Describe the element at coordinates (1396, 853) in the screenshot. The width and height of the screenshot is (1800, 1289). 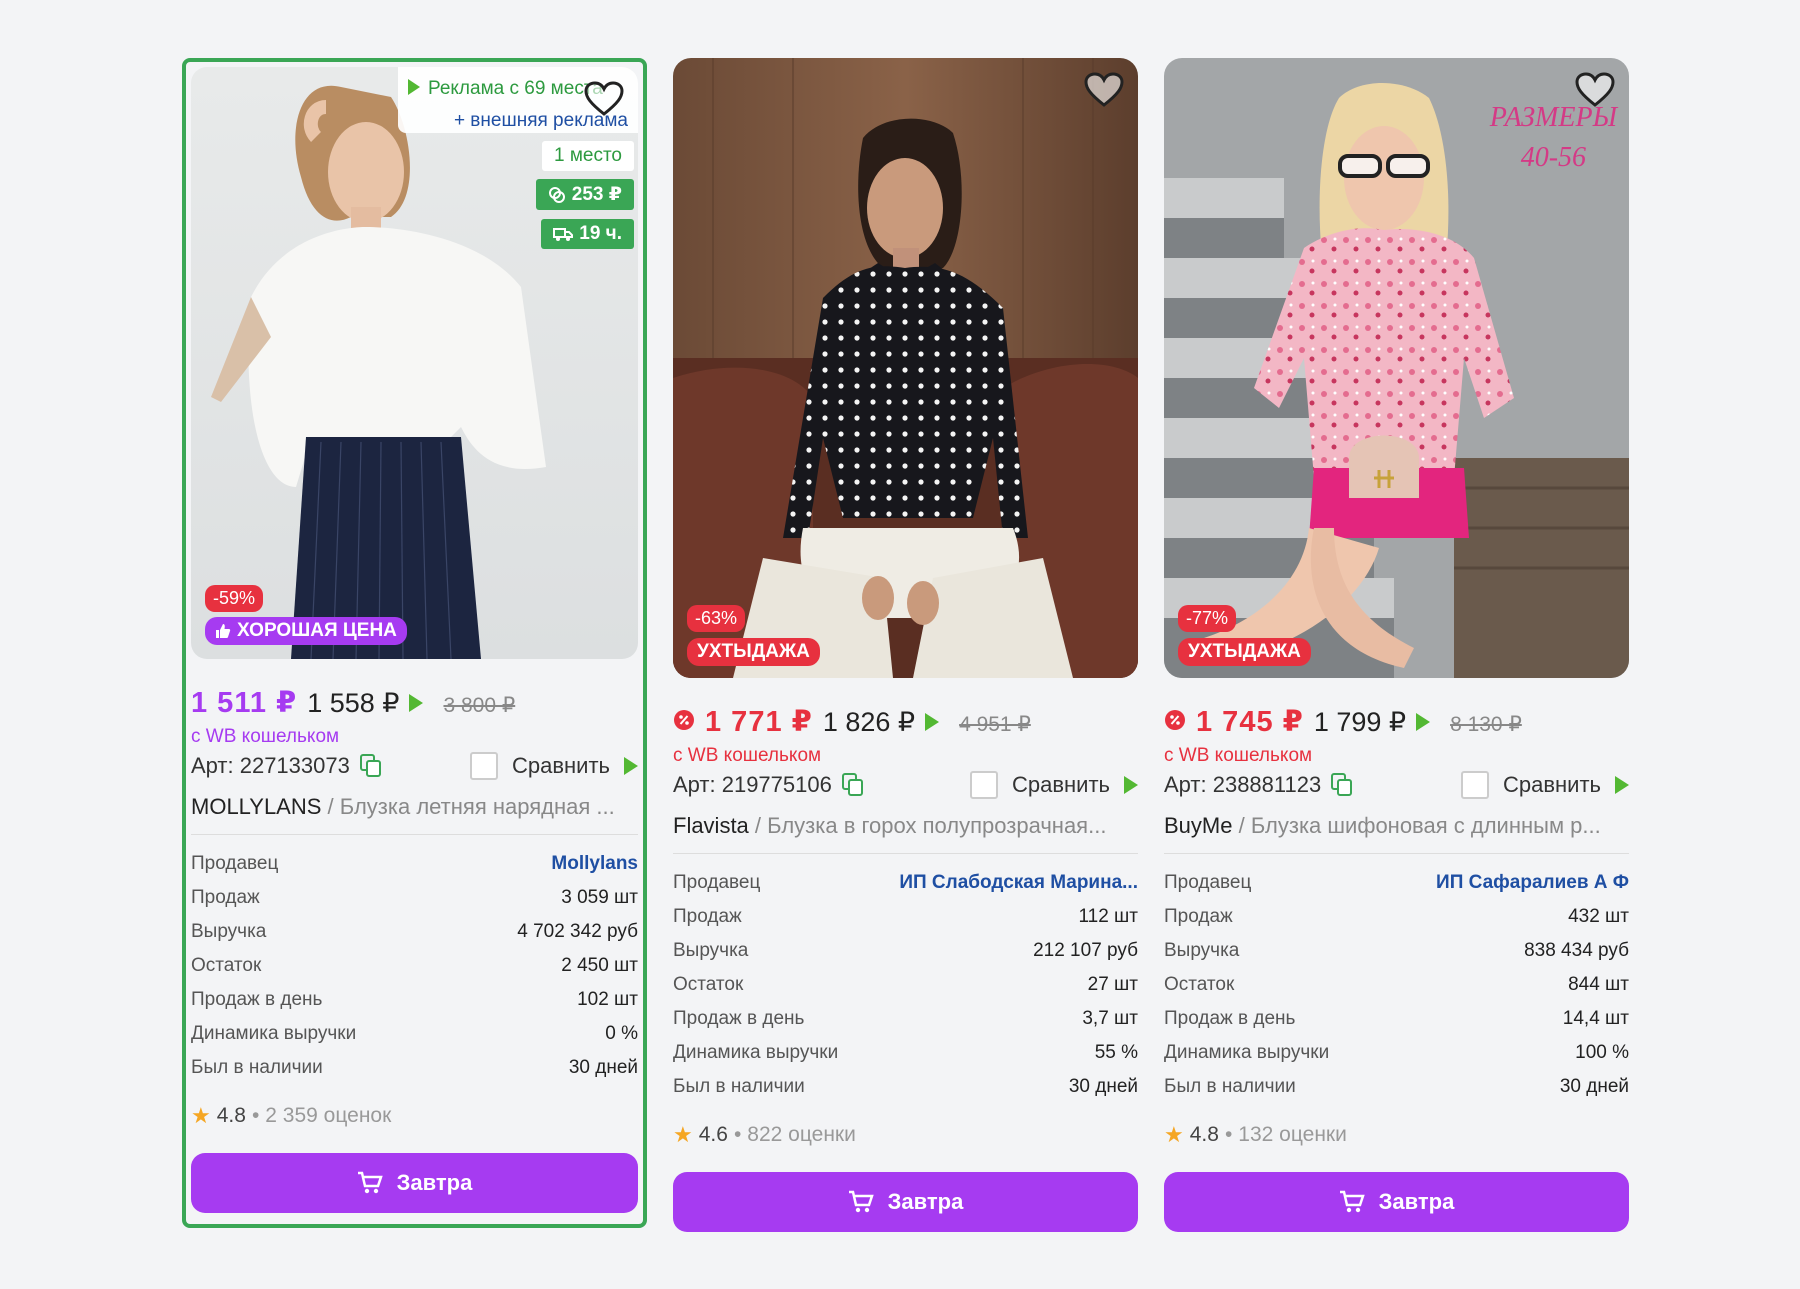
I see `divider` at that location.